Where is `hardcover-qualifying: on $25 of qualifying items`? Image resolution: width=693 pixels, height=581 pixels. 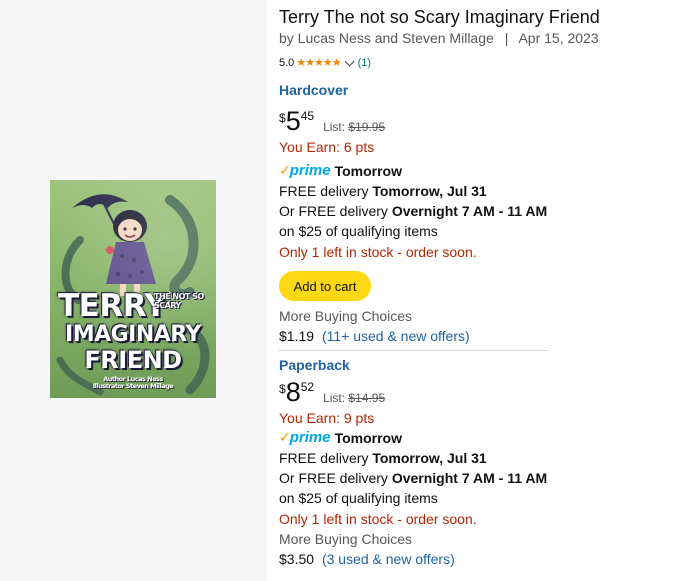
hardcover-qualifying: on $25 of qualifying items is located at coordinates (358, 231).